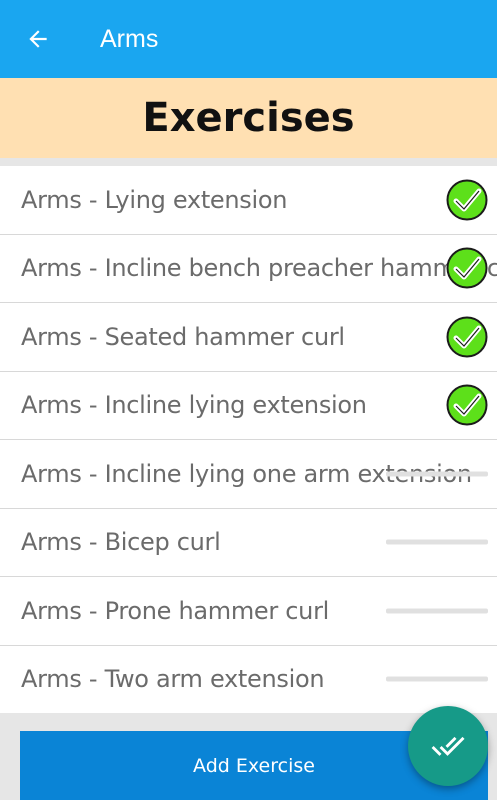 The image size is (497, 800). I want to click on exercise-label: Arms - Lying extension, so click(154, 199).